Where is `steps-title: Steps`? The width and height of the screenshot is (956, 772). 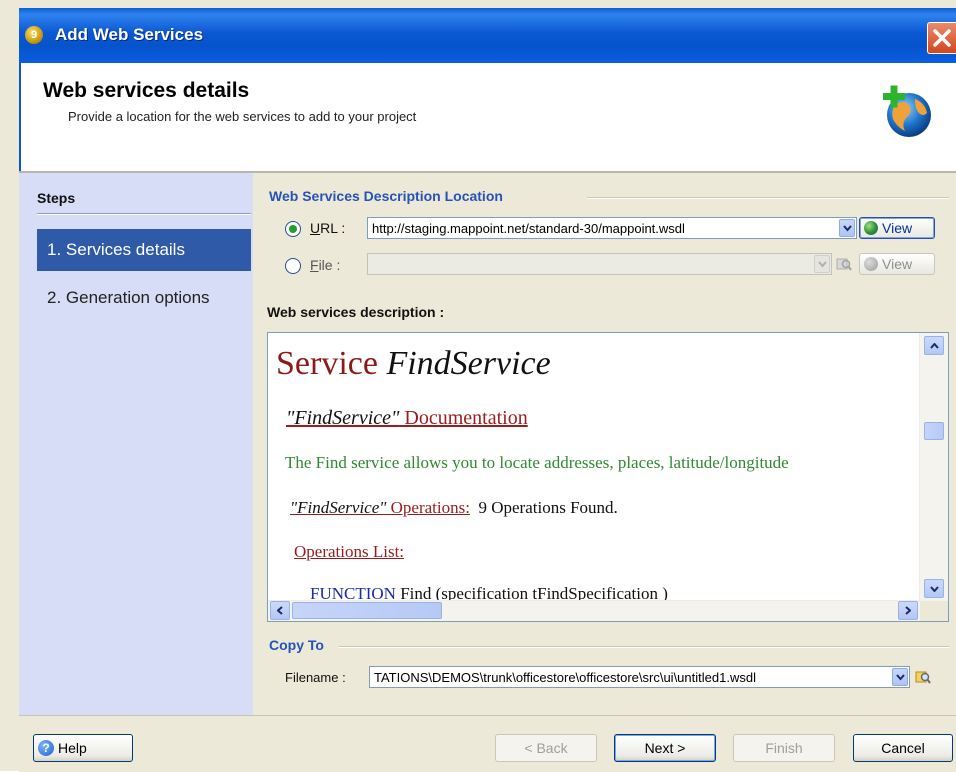
steps-title: Steps is located at coordinates (56, 198).